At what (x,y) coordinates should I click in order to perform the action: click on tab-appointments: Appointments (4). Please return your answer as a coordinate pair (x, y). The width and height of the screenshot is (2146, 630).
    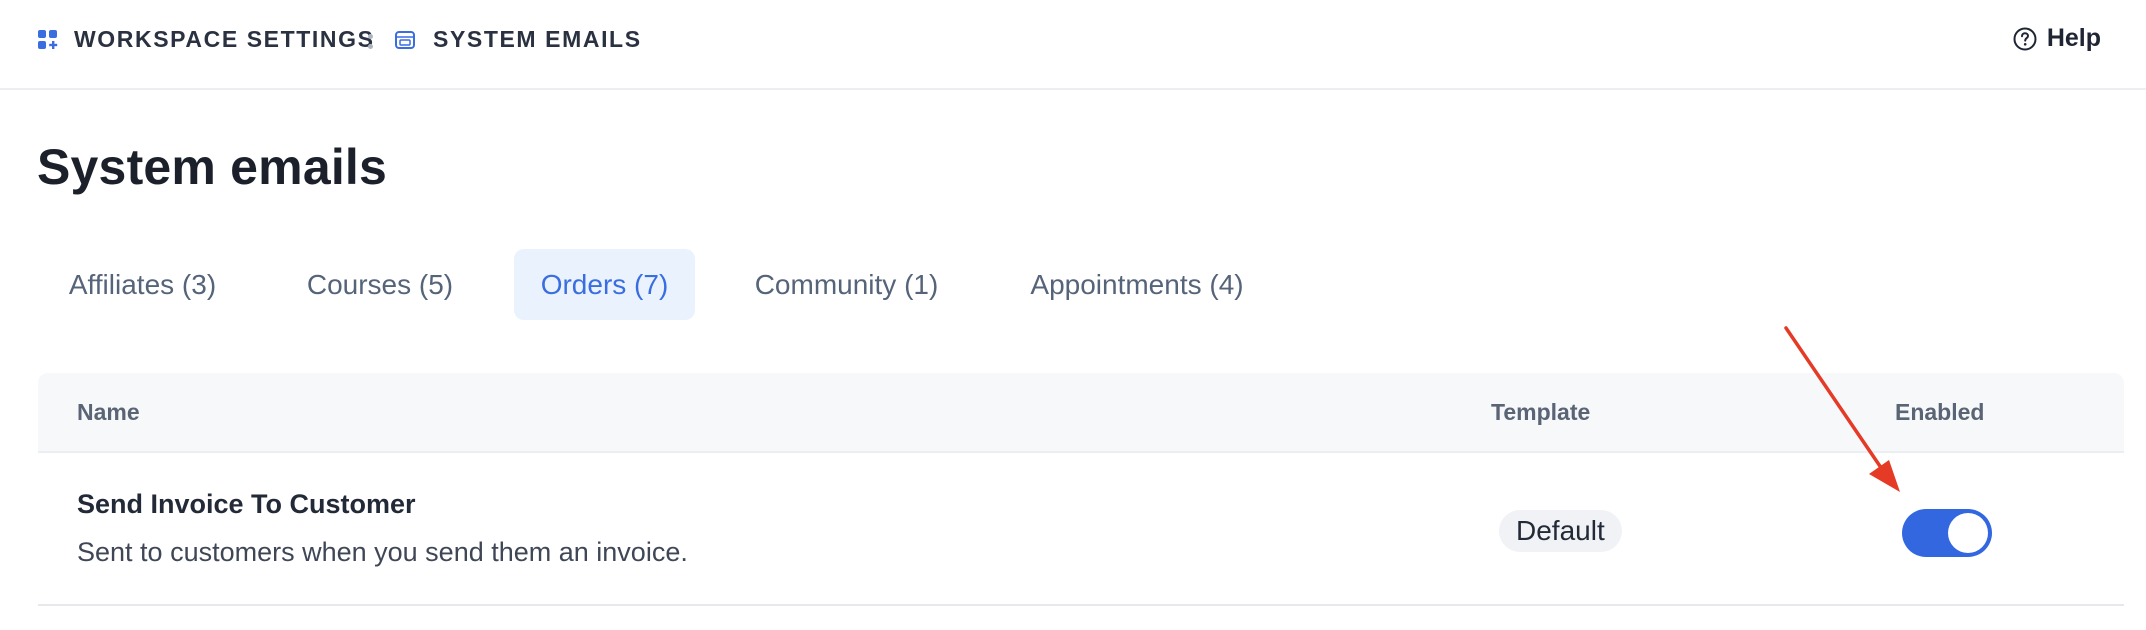
    Looking at the image, I should click on (1137, 284).